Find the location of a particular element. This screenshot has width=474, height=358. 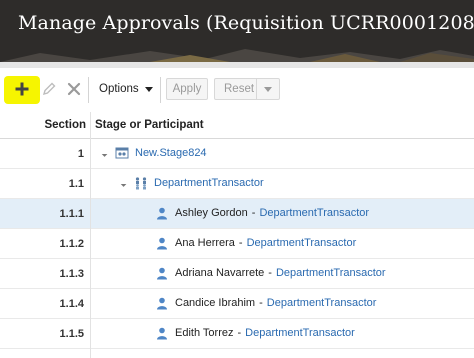

reset-button: Reset is located at coordinates (247, 89).